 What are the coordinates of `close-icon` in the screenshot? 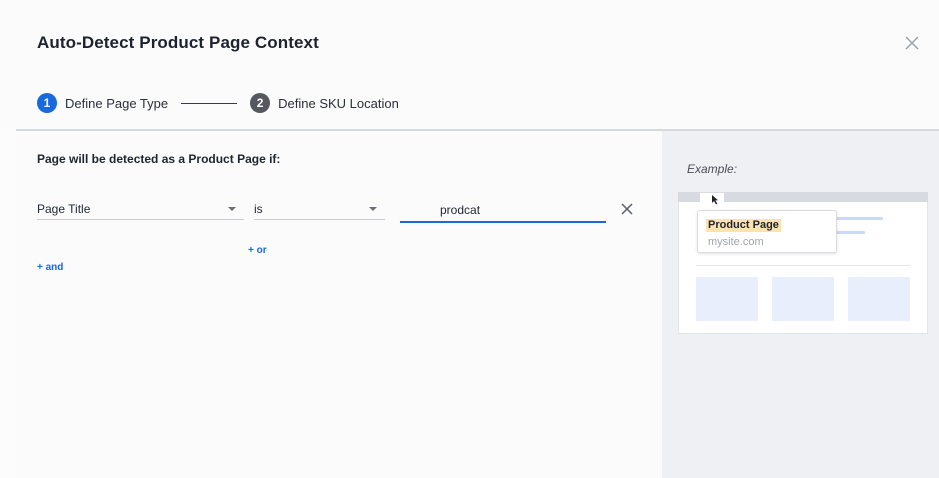 It's located at (912, 43).